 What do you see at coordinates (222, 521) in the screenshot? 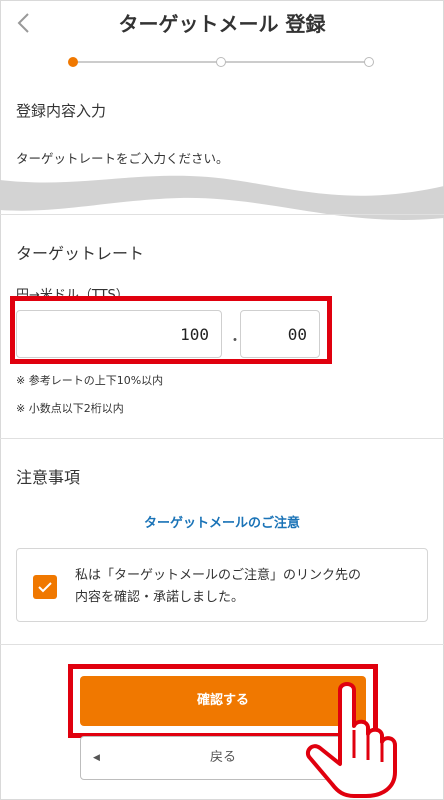
I see `caution-link: ターゲットメールのご注意` at bounding box center [222, 521].